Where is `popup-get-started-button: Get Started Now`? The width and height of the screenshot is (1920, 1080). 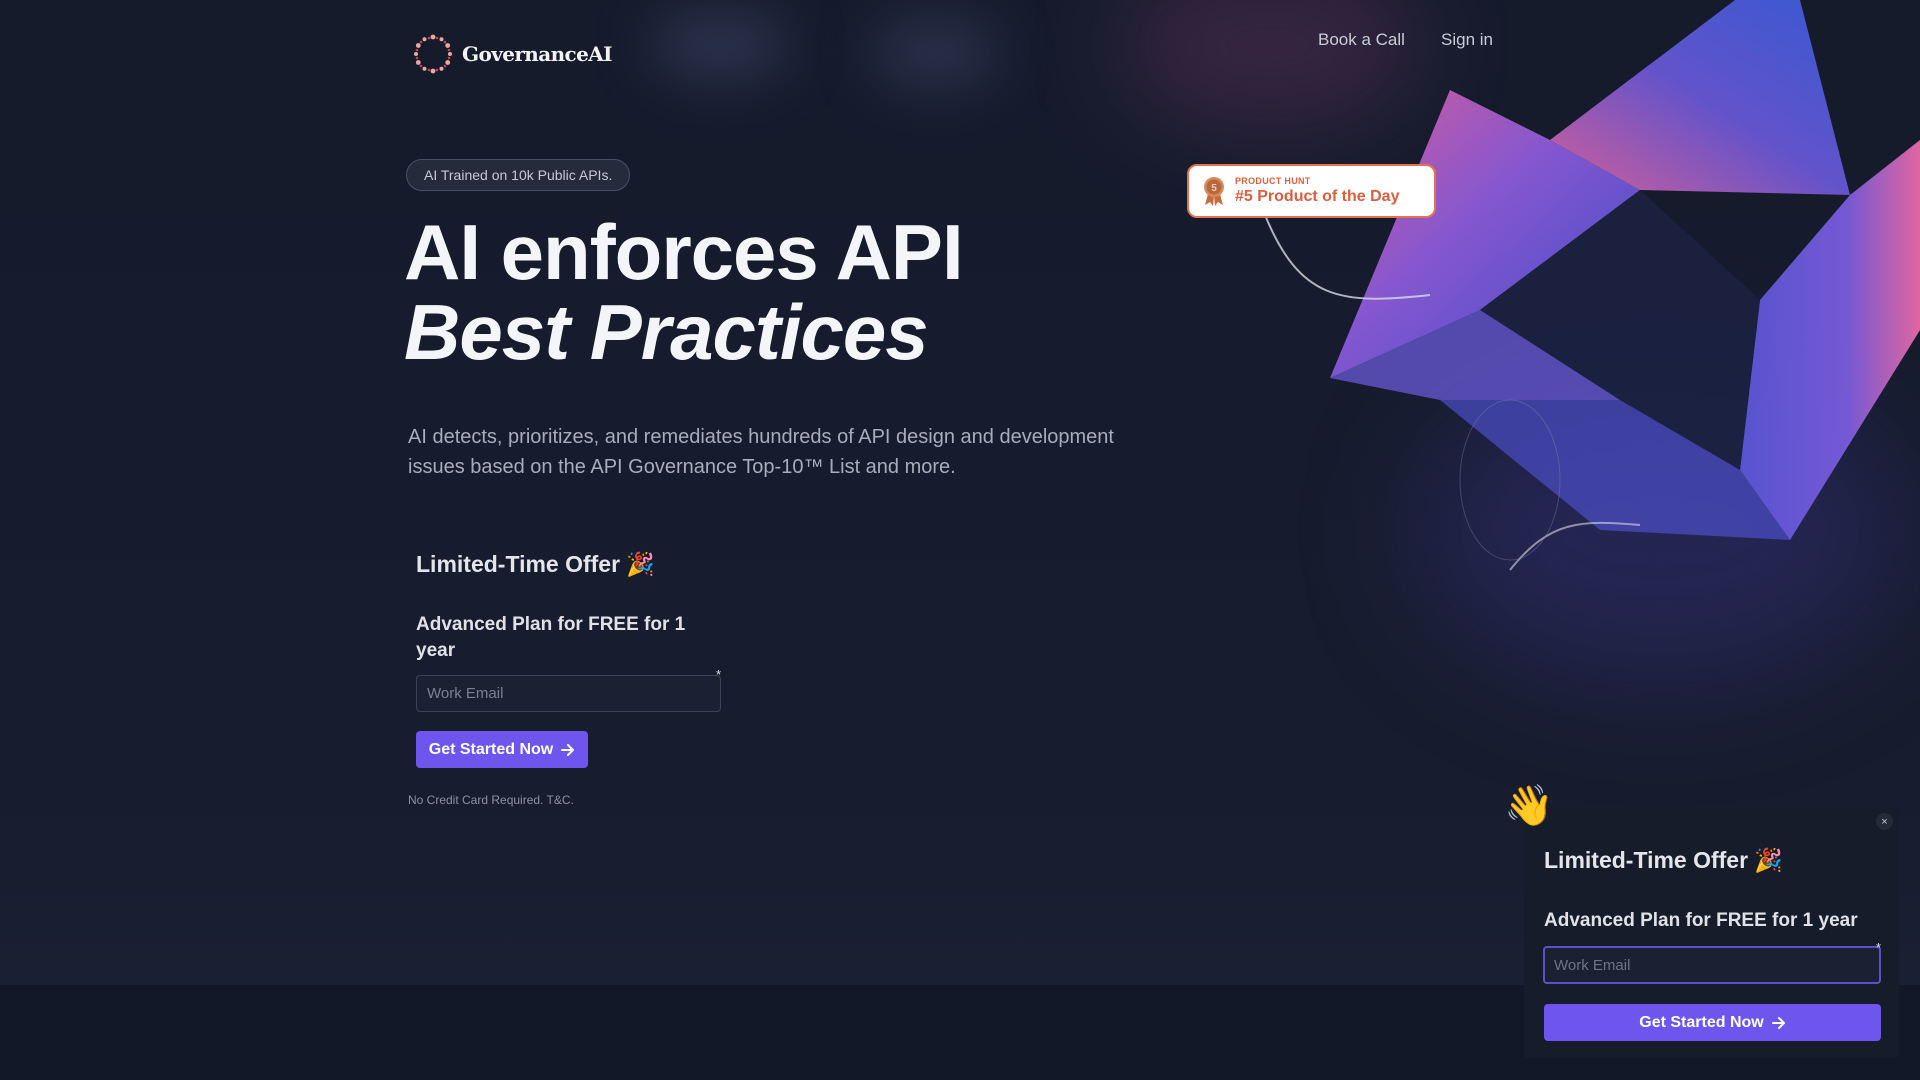
popup-get-started-button: Get Started Now is located at coordinates (1712, 1022).